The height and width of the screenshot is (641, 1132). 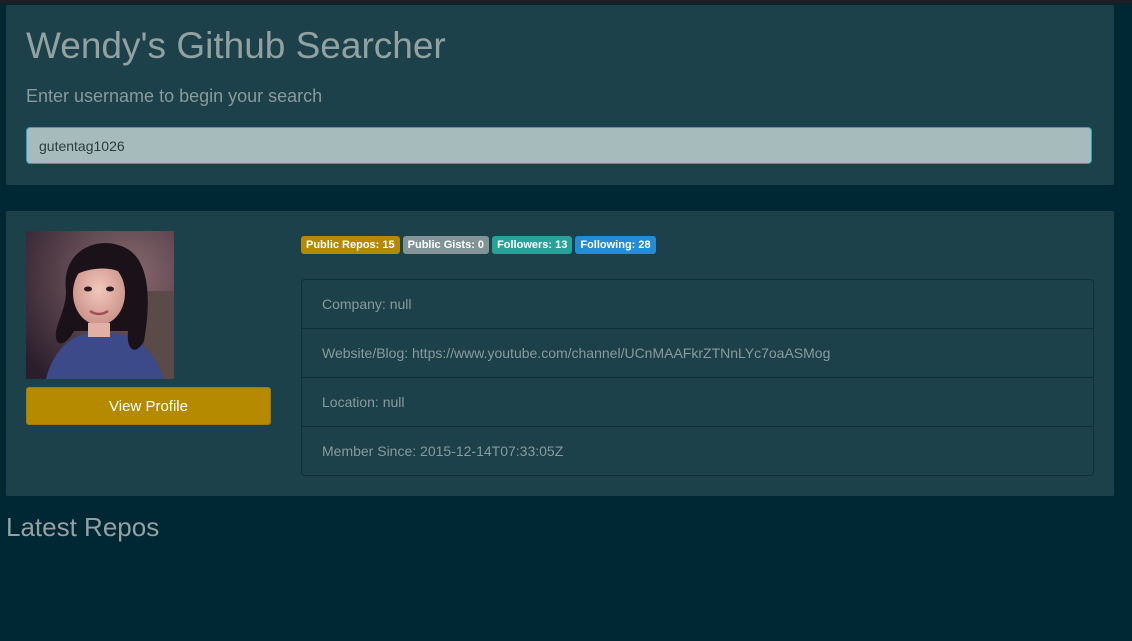 What do you see at coordinates (566, 2) in the screenshot?
I see `top-strip` at bounding box center [566, 2].